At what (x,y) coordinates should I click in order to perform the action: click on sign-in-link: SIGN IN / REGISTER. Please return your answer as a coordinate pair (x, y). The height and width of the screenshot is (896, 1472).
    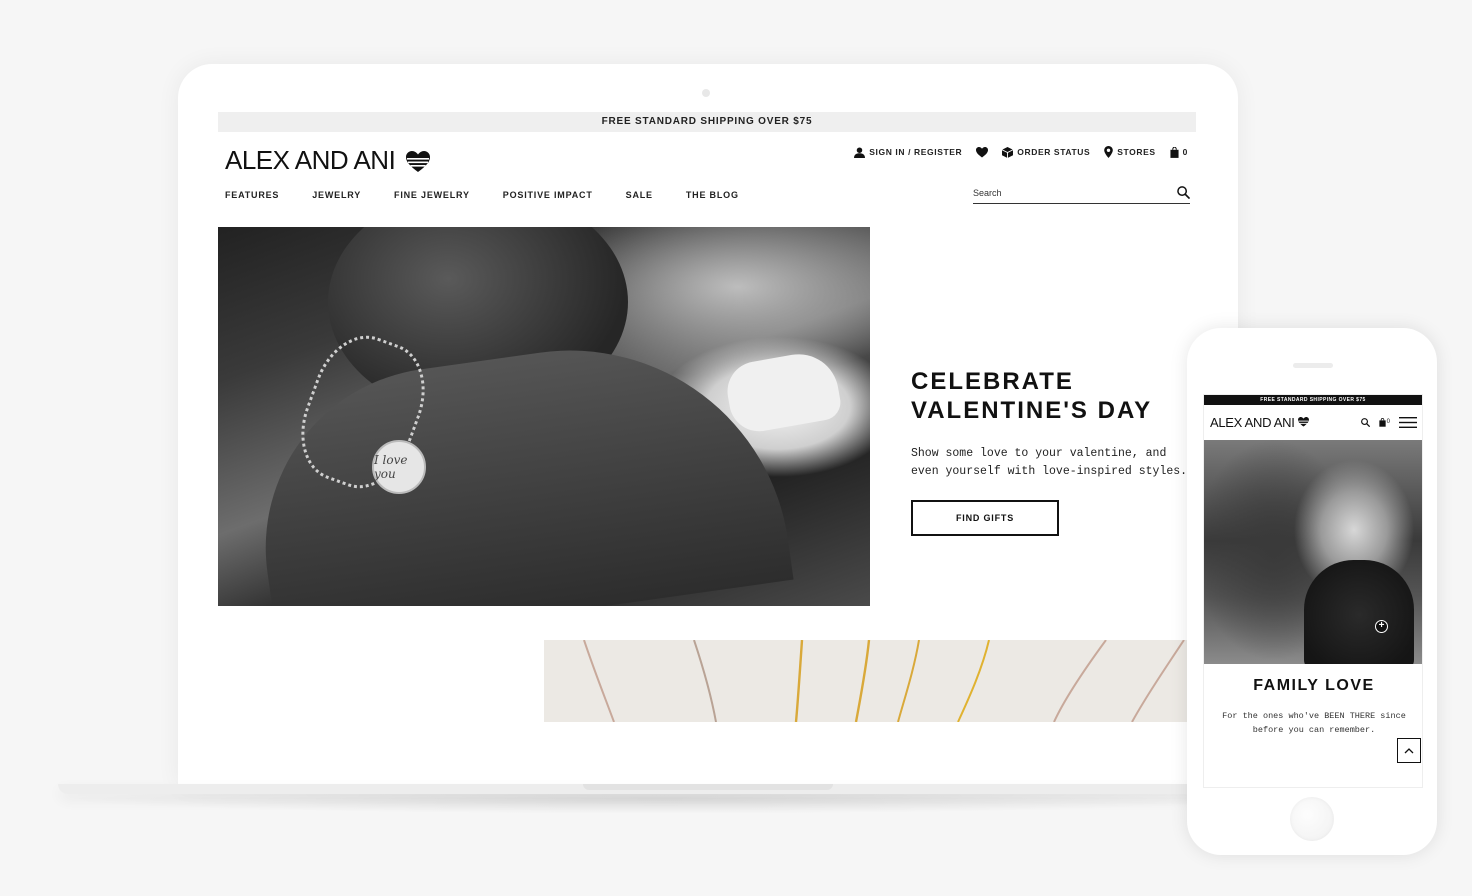
    Looking at the image, I should click on (908, 152).